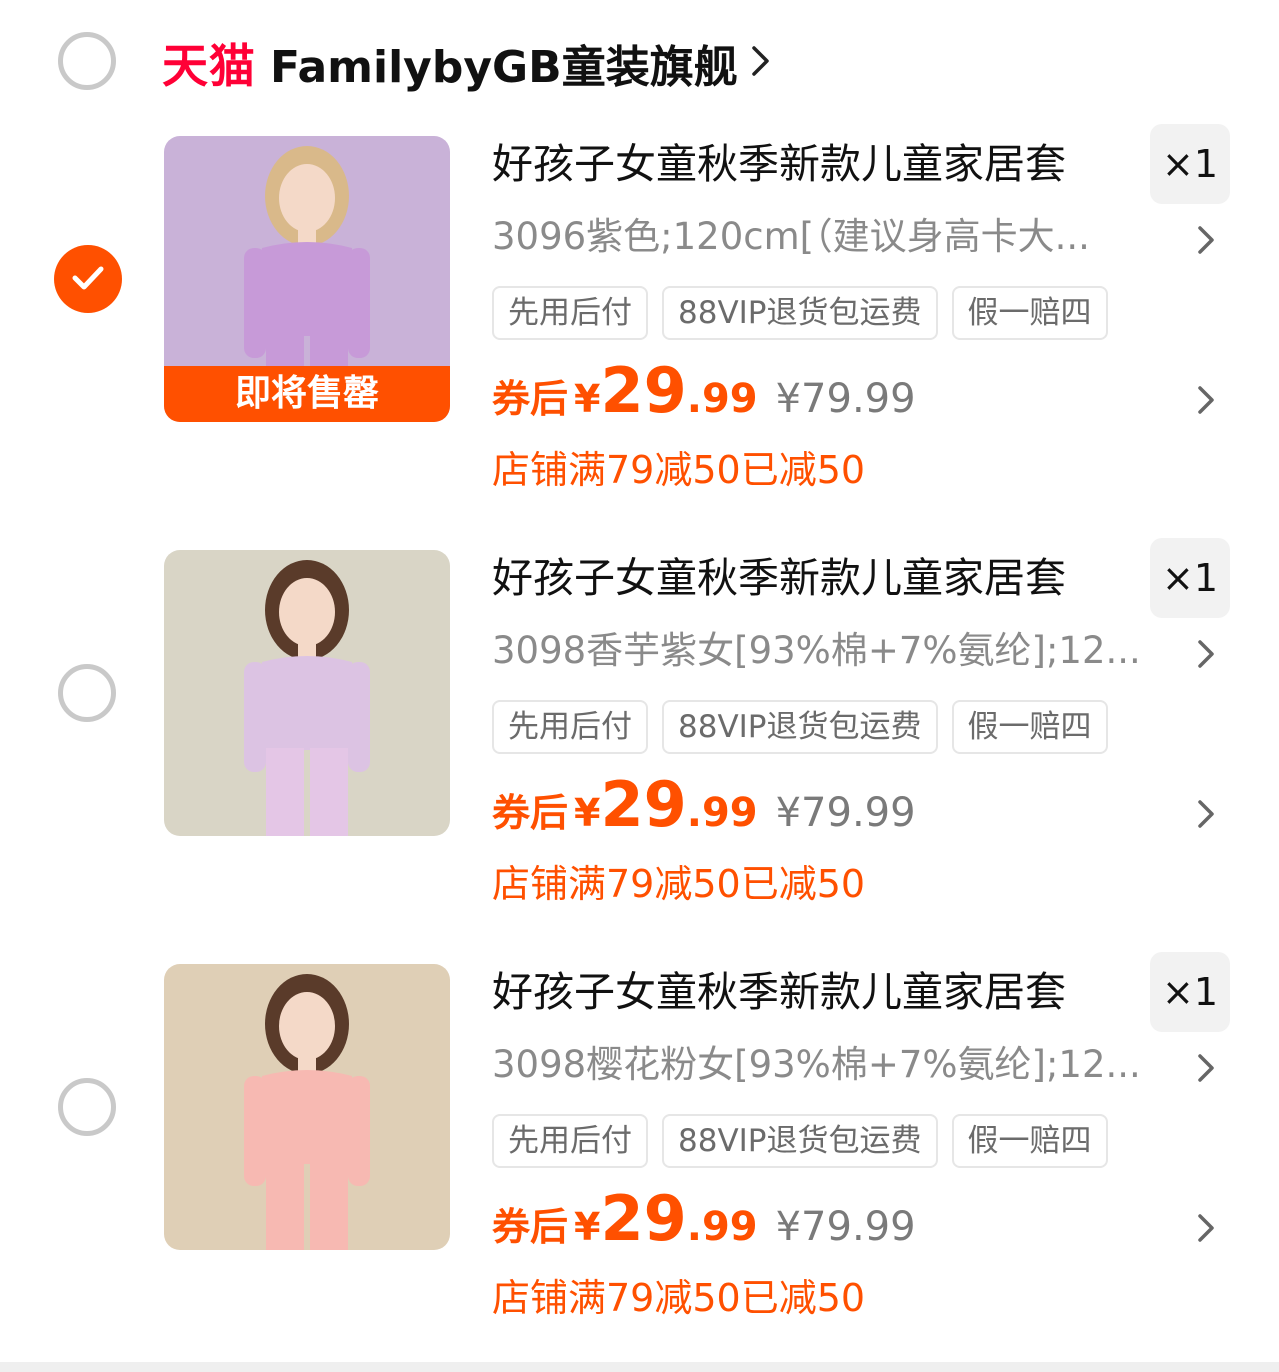 The height and width of the screenshot is (1372, 1279). I want to click on store-name: FamilybyGB童装旗舰, so click(504, 67).